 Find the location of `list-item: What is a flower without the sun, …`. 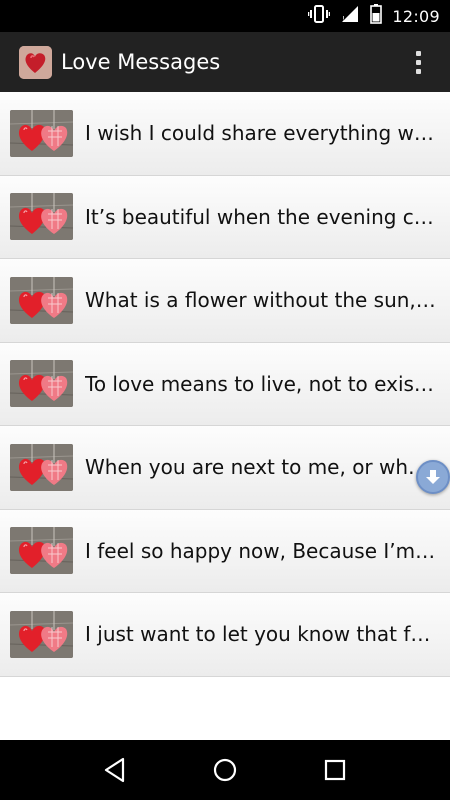

list-item: What is a flower without the sun, … is located at coordinates (225, 301).